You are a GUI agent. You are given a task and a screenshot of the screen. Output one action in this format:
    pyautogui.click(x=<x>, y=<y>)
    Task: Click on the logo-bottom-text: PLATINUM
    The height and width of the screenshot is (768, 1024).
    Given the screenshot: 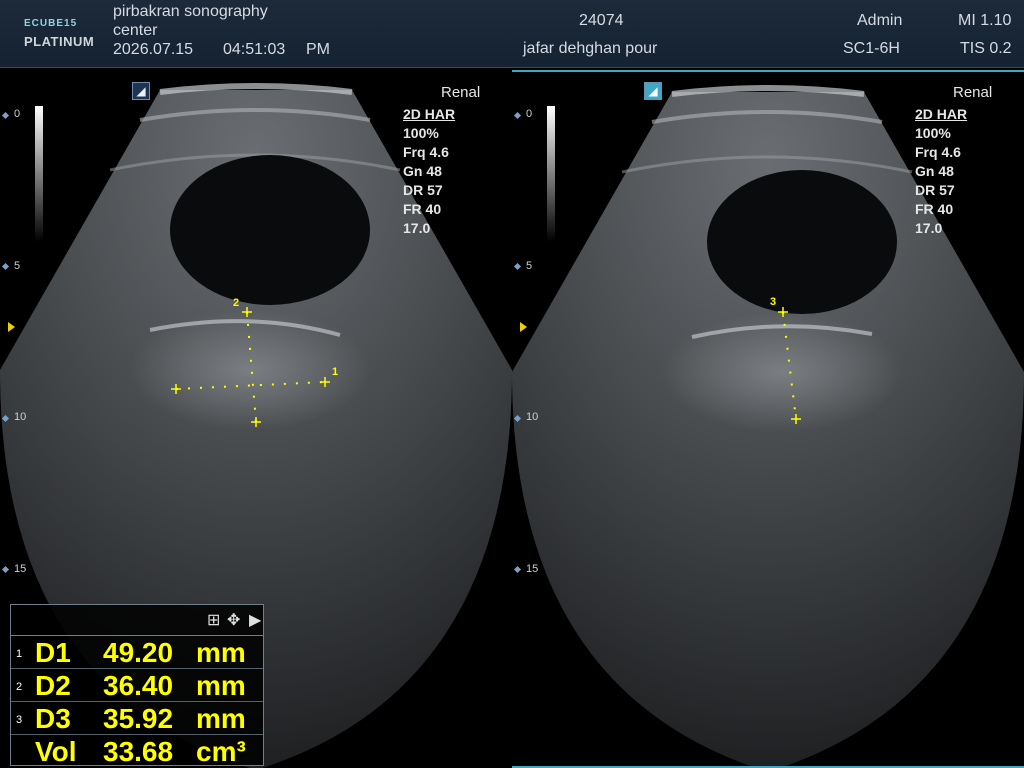 What is the action you would take?
    pyautogui.click(x=59, y=41)
    